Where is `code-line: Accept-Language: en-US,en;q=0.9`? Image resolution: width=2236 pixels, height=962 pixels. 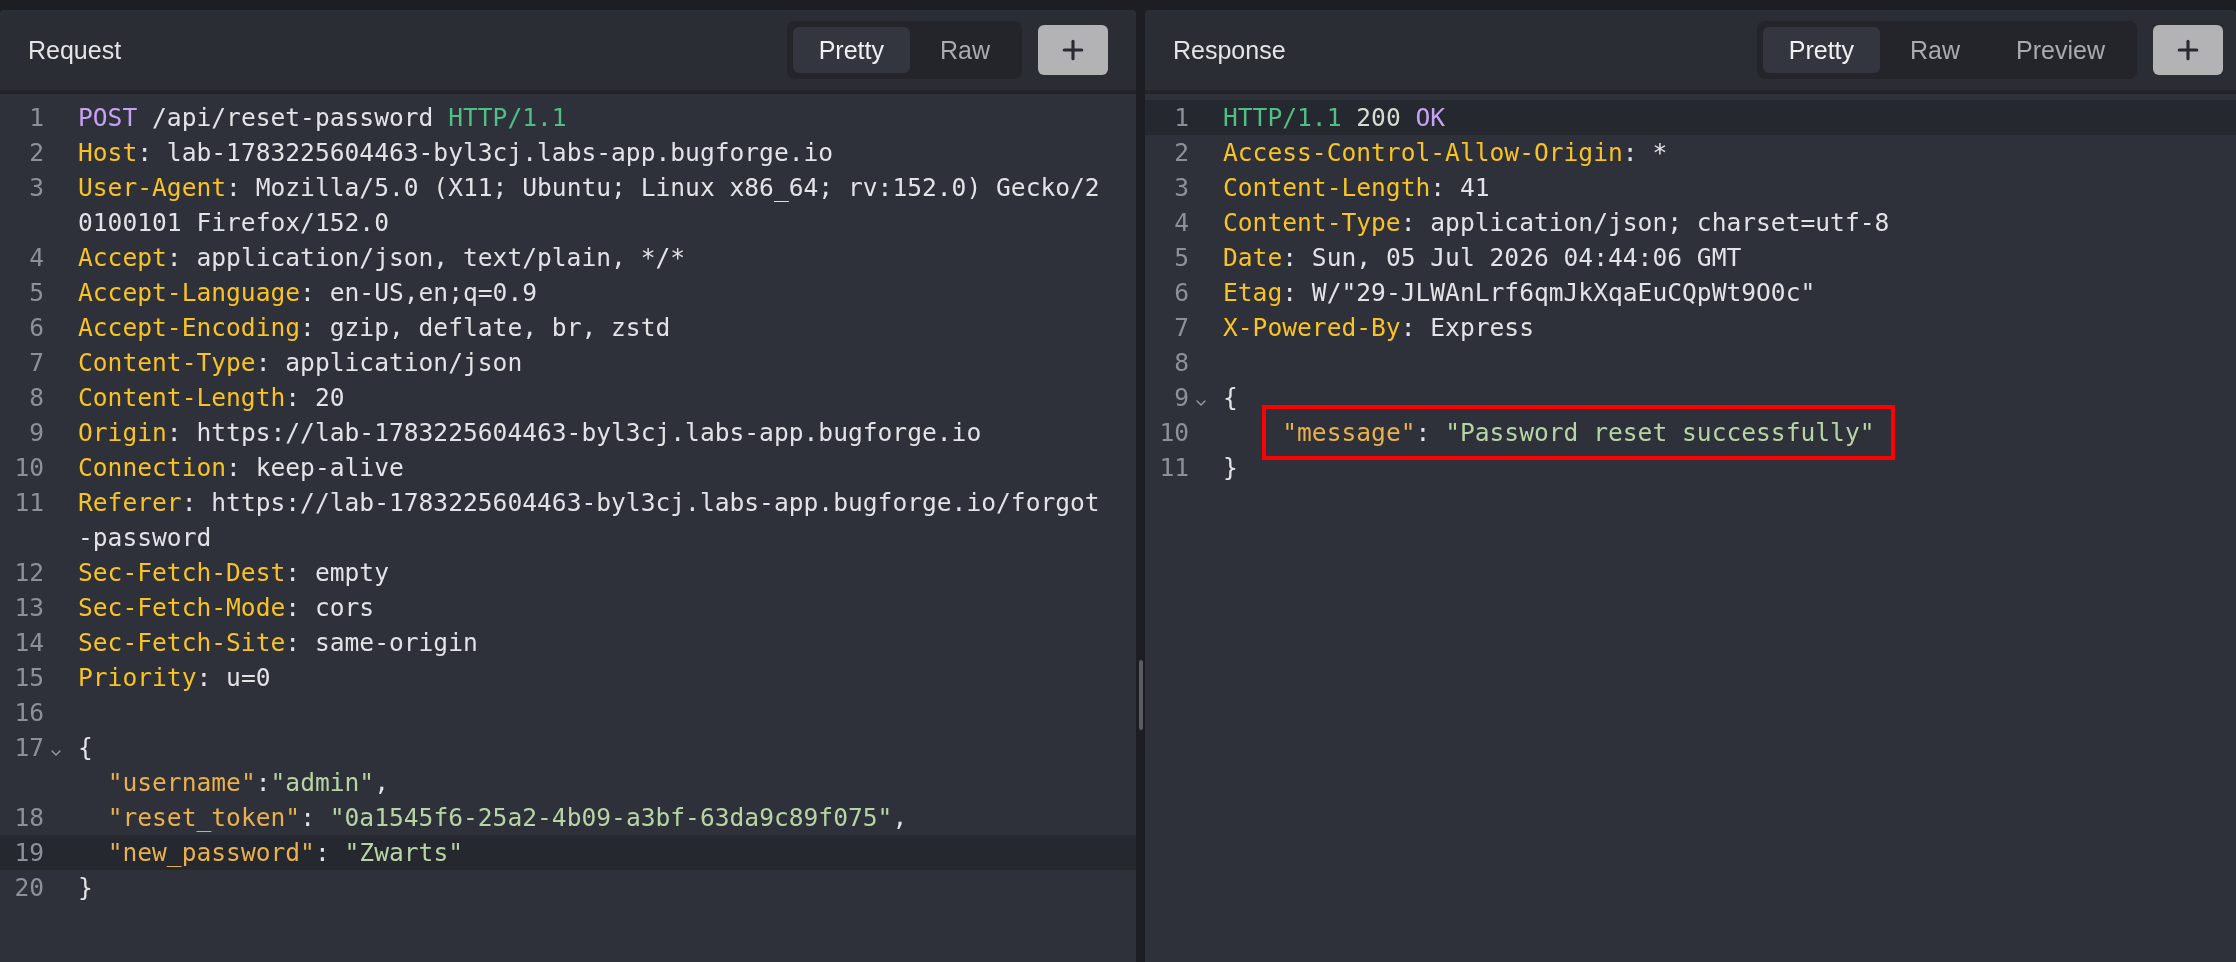
code-line: Accept-Language: en-US,en;q=0.9 is located at coordinates (308, 292).